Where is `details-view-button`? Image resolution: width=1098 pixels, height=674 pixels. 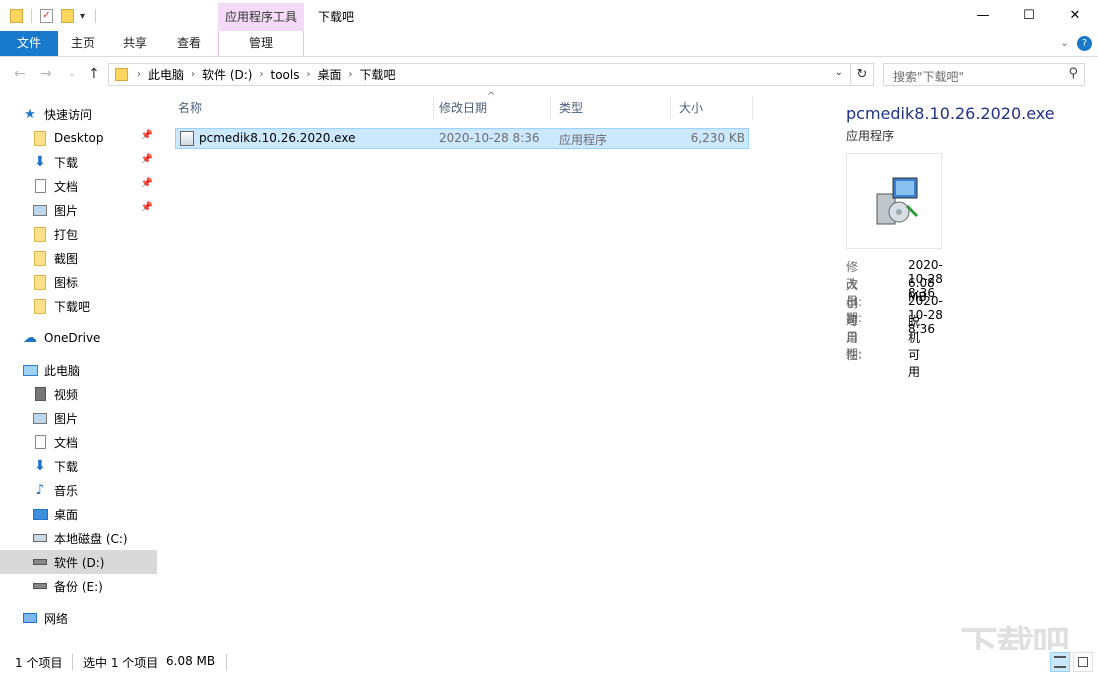
details-view-button is located at coordinates (1060, 662).